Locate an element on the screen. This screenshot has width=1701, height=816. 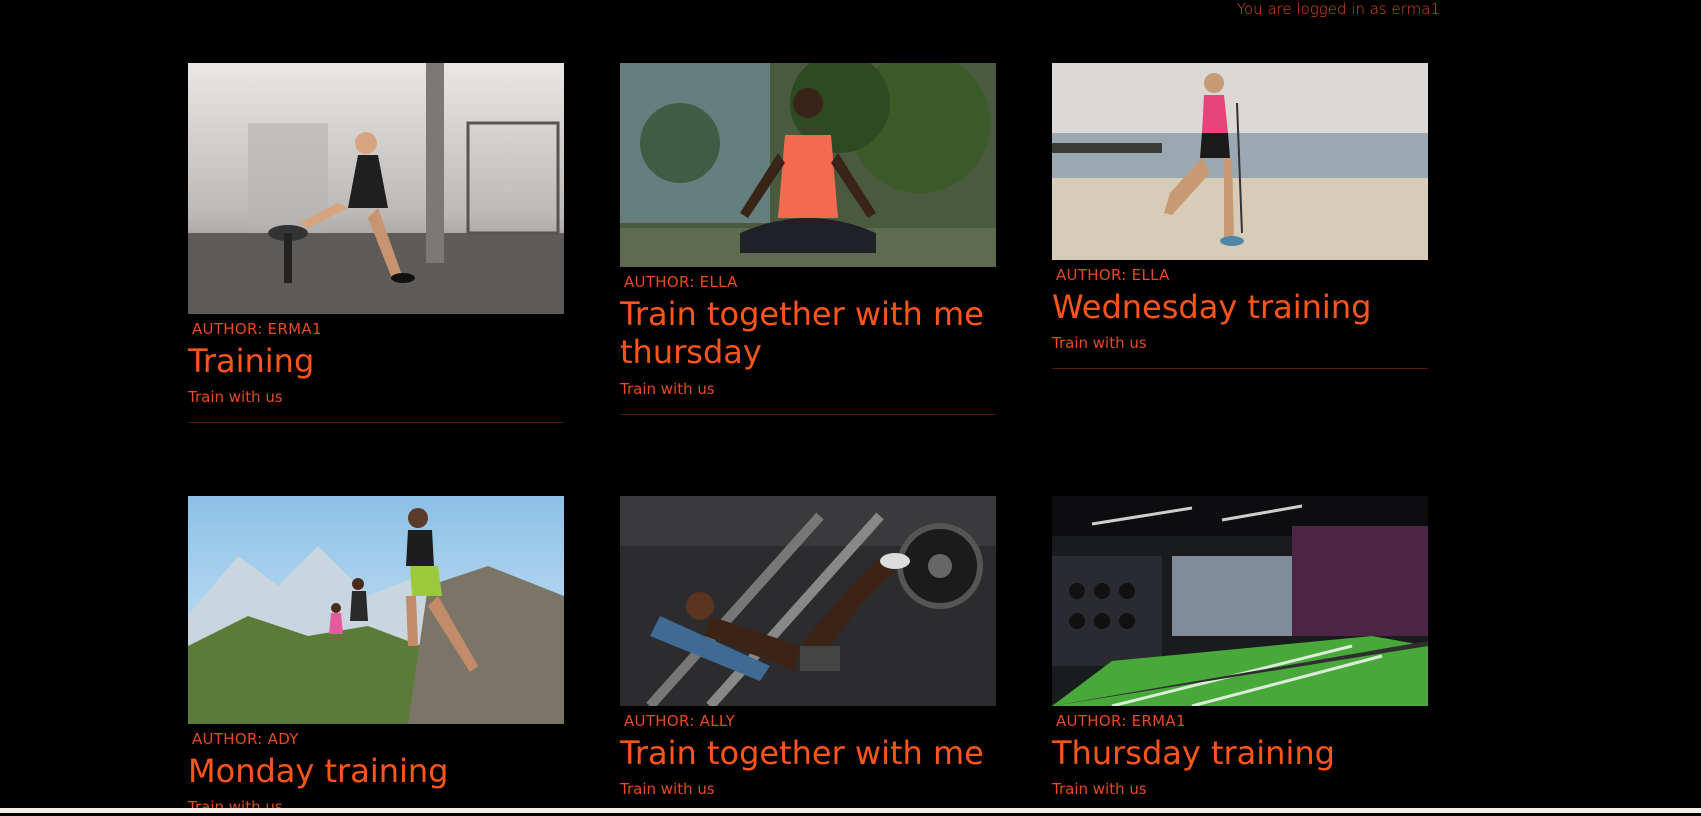
post-title: Train together with me is located at coordinates (808, 753).